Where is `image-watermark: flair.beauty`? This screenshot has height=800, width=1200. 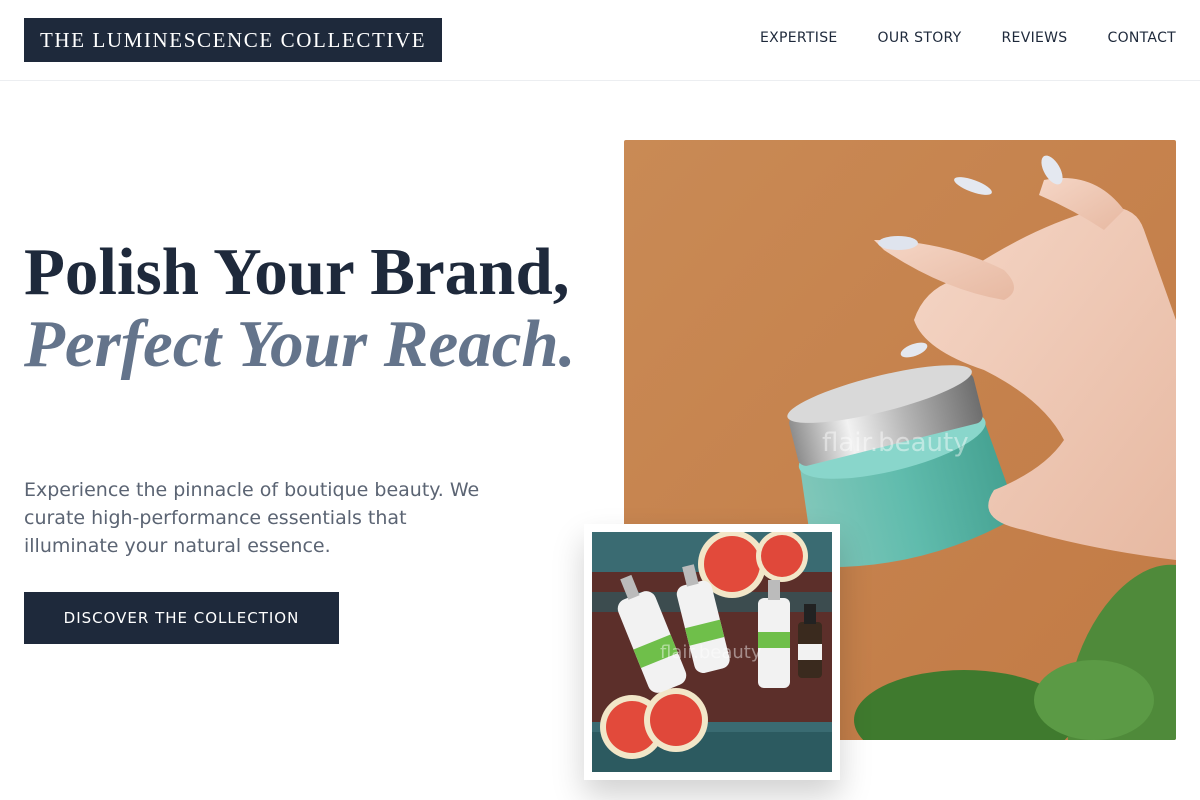 image-watermark: flair.beauty is located at coordinates (895, 443).